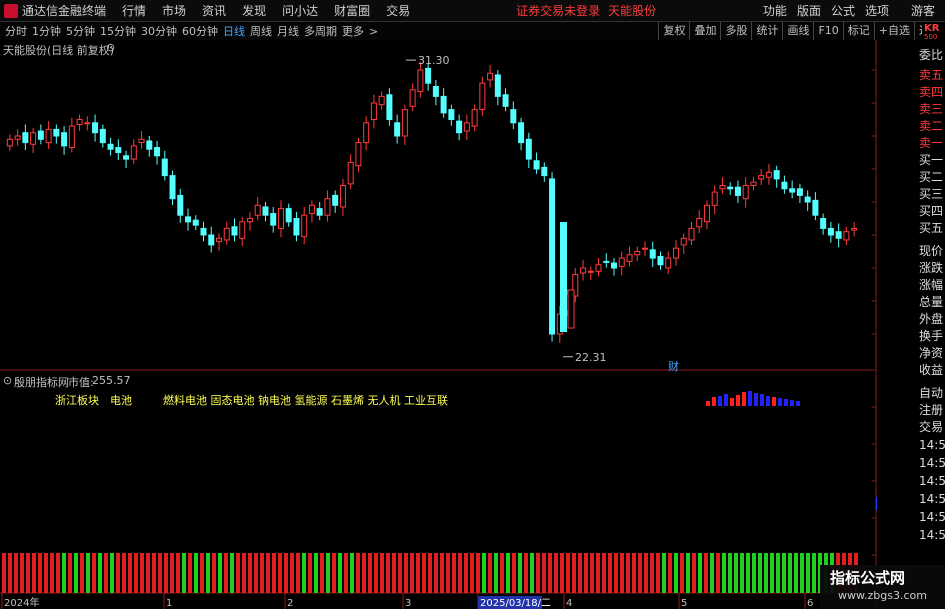  I want to click on date-label: 6, so click(810, 603).